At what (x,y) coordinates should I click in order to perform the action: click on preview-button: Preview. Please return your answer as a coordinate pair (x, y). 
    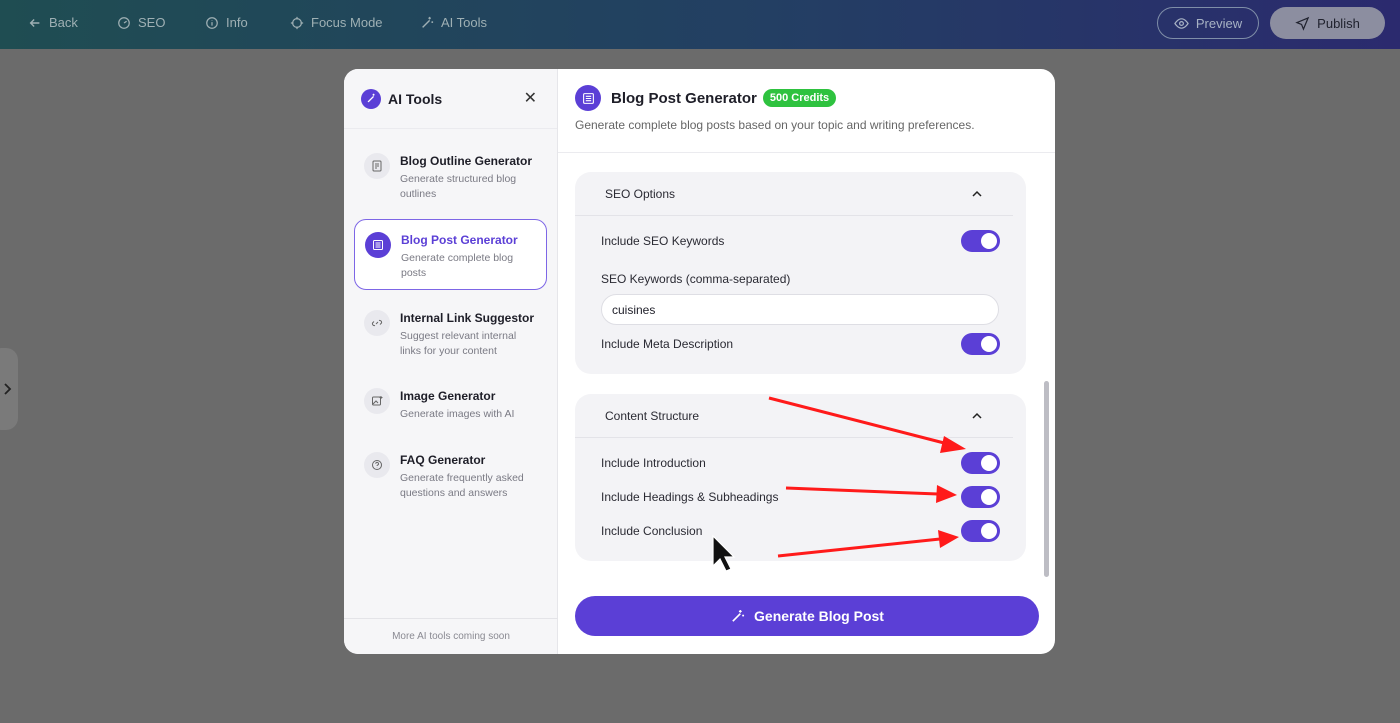
    Looking at the image, I should click on (1208, 23).